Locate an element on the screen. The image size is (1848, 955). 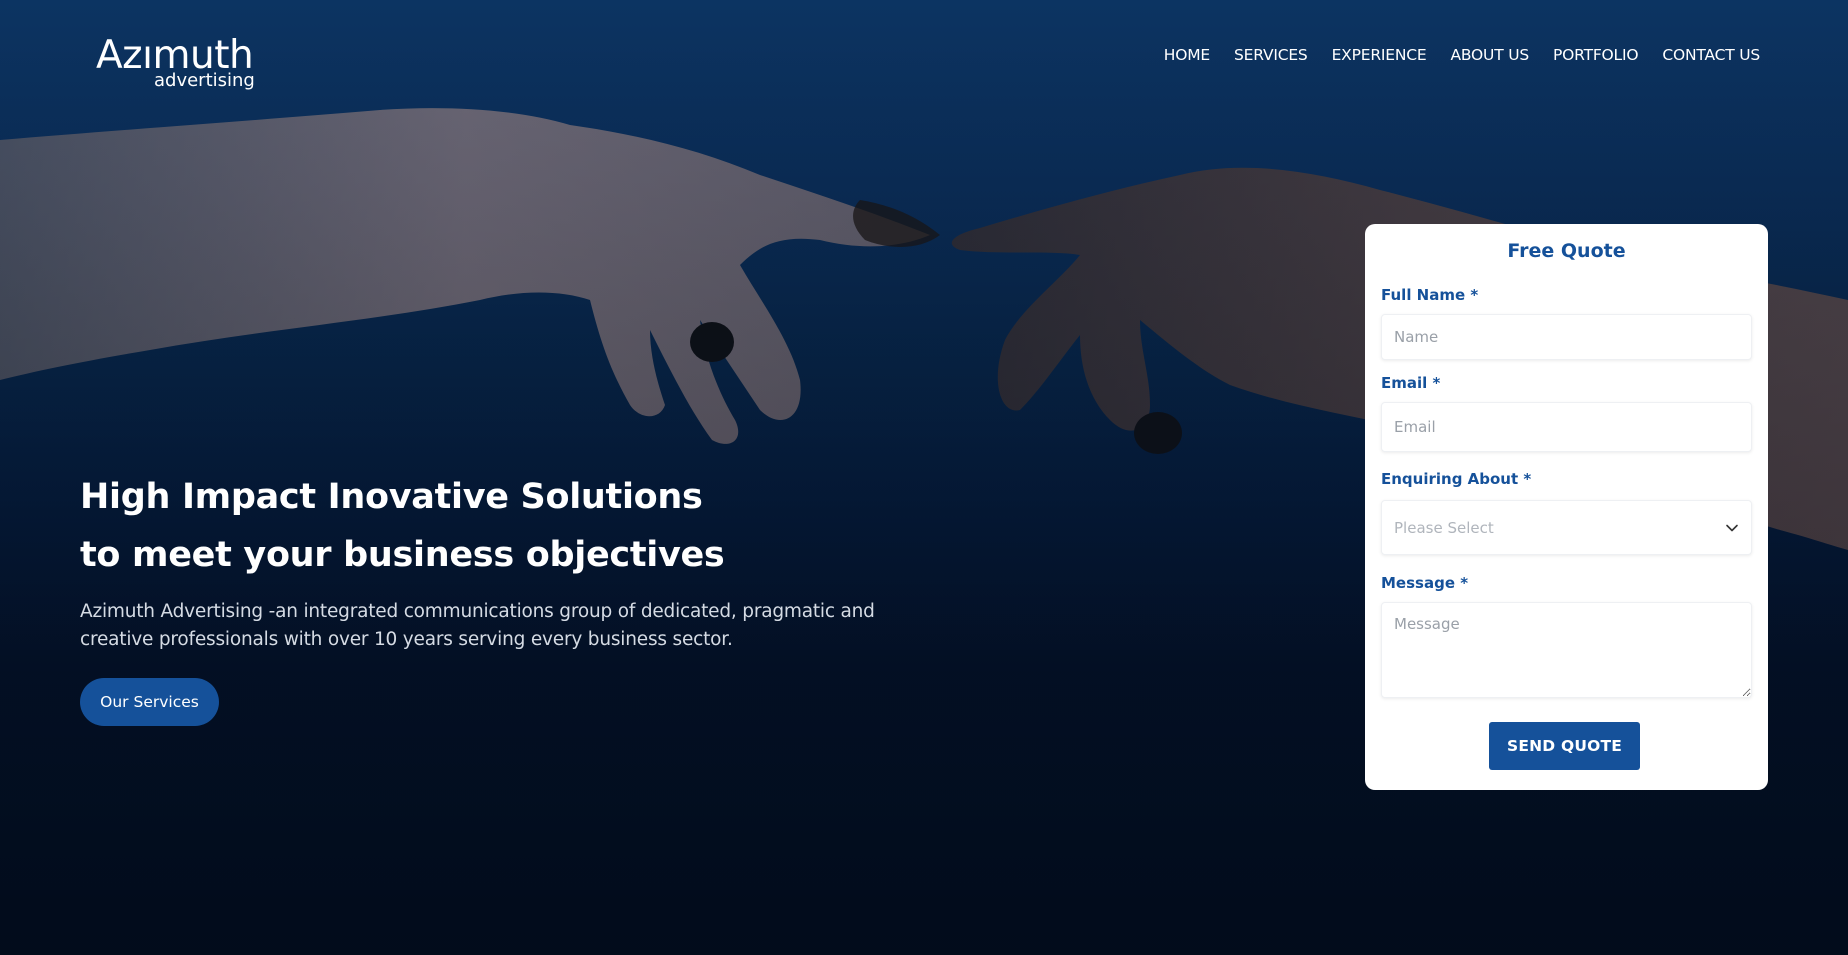
brand-logo: Azımuth advertising is located at coordinates (181, 64).